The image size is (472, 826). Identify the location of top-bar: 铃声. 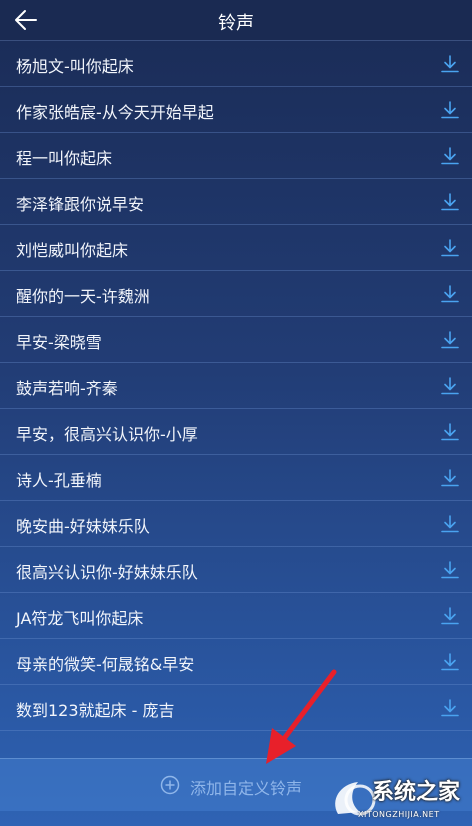
(236, 20).